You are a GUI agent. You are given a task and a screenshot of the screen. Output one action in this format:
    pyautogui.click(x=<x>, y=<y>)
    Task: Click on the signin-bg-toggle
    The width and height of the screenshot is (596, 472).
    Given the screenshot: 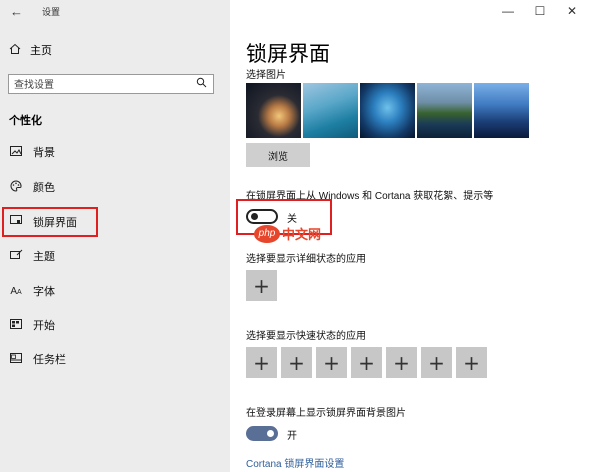 What is the action you would take?
    pyautogui.click(x=262, y=433)
    